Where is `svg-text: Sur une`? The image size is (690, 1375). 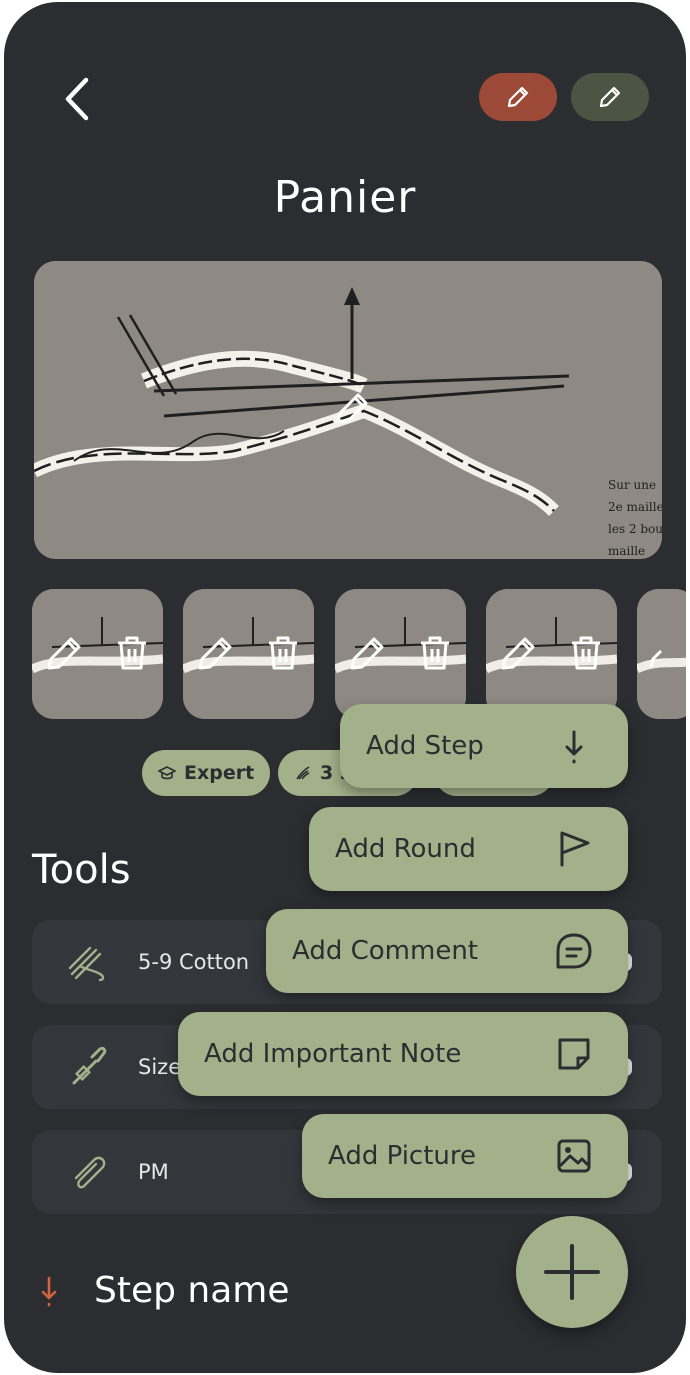
svg-text: Sur une is located at coordinates (632, 485).